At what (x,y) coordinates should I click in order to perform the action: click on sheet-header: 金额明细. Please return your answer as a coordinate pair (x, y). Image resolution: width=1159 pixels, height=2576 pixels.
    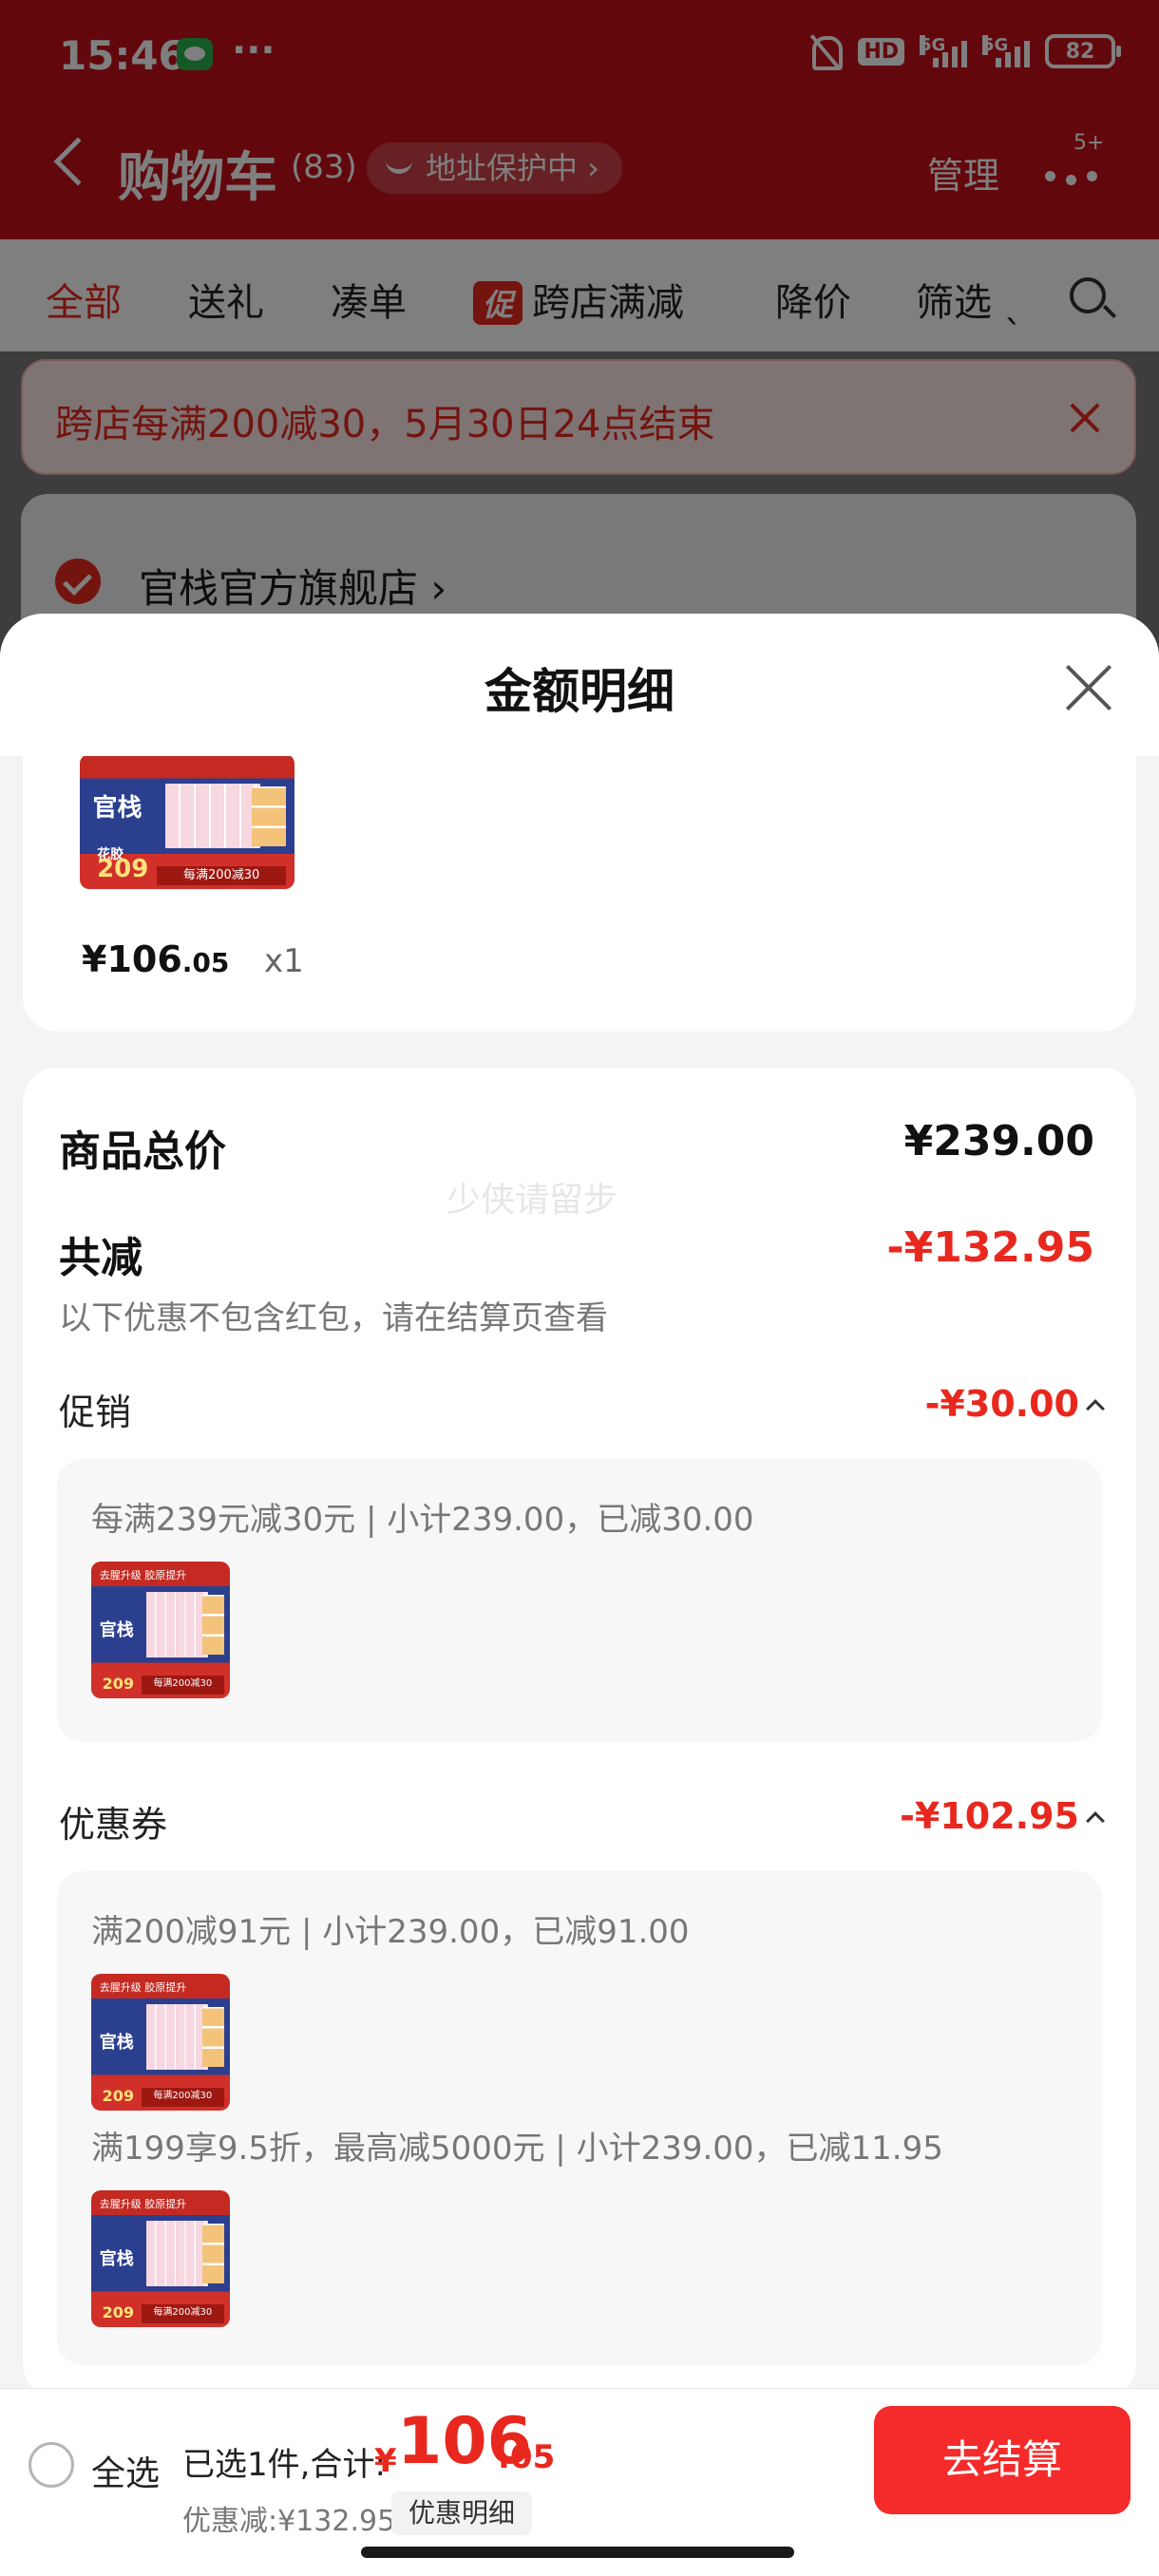
    Looking at the image, I should click on (579, 685).